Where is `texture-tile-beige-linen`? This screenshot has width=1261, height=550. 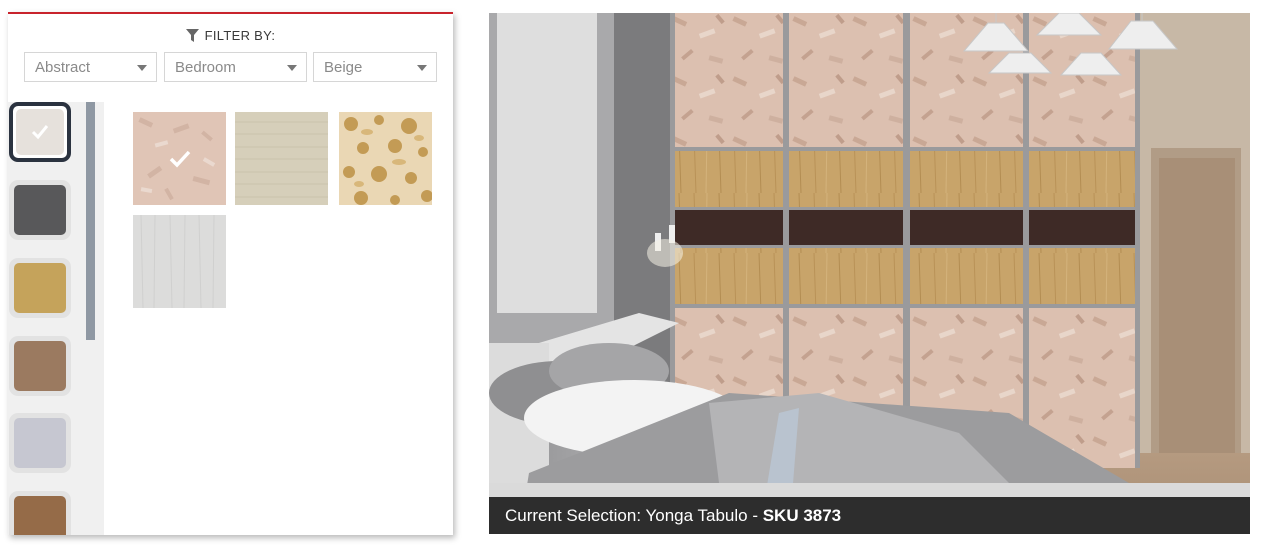
texture-tile-beige-linen is located at coordinates (281, 158).